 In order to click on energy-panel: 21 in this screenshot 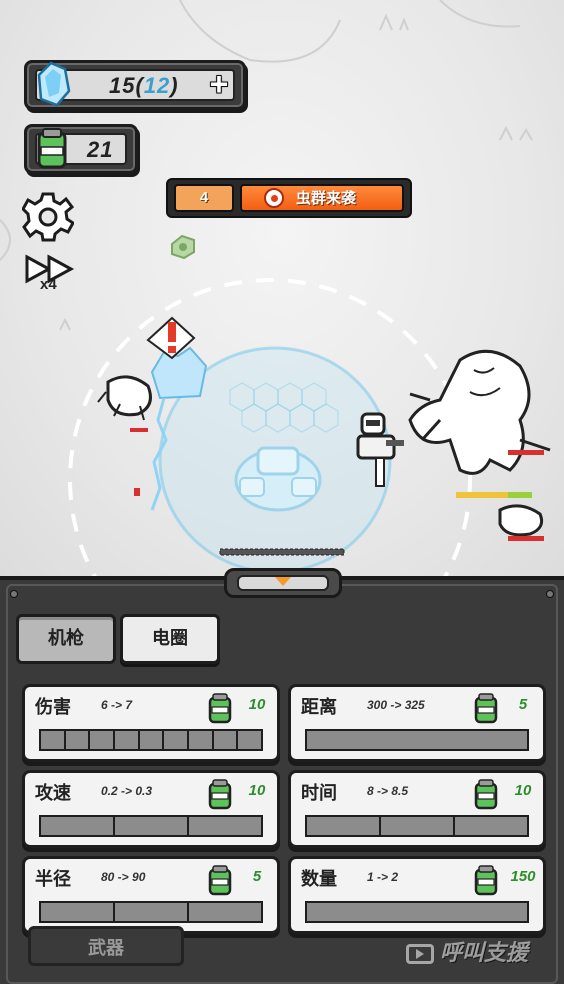, I will do `click(81, 149)`.